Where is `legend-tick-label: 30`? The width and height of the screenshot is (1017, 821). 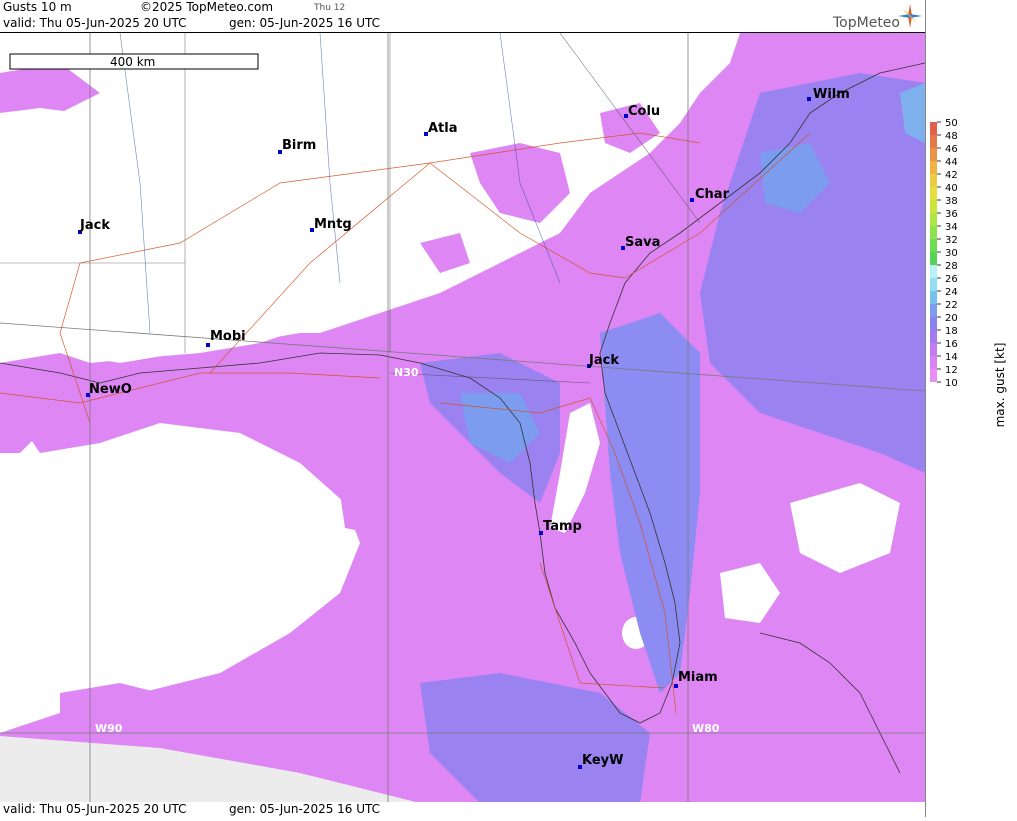
legend-tick-label: 30 is located at coordinates (951, 253).